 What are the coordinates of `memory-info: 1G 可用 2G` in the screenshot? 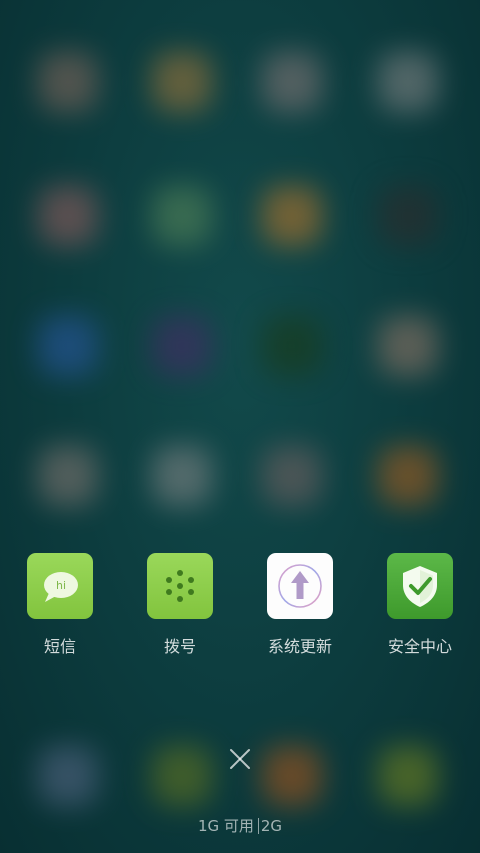 It's located at (240, 825).